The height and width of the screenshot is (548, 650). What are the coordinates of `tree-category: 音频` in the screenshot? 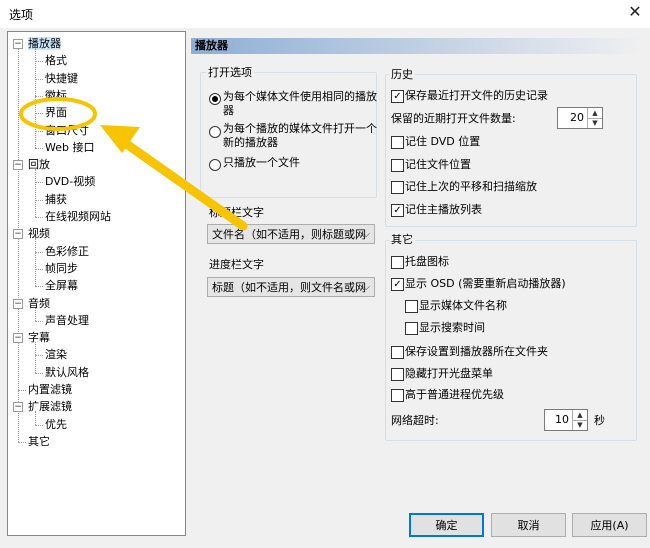 It's located at (39, 303).